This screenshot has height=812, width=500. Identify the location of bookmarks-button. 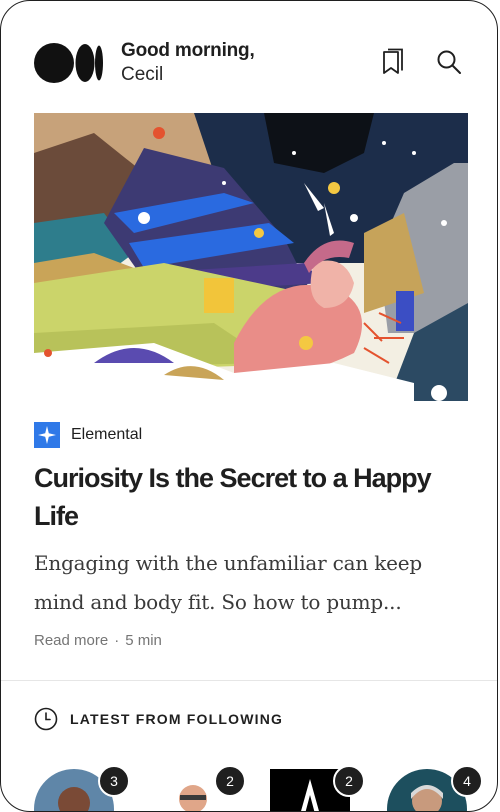
(393, 62).